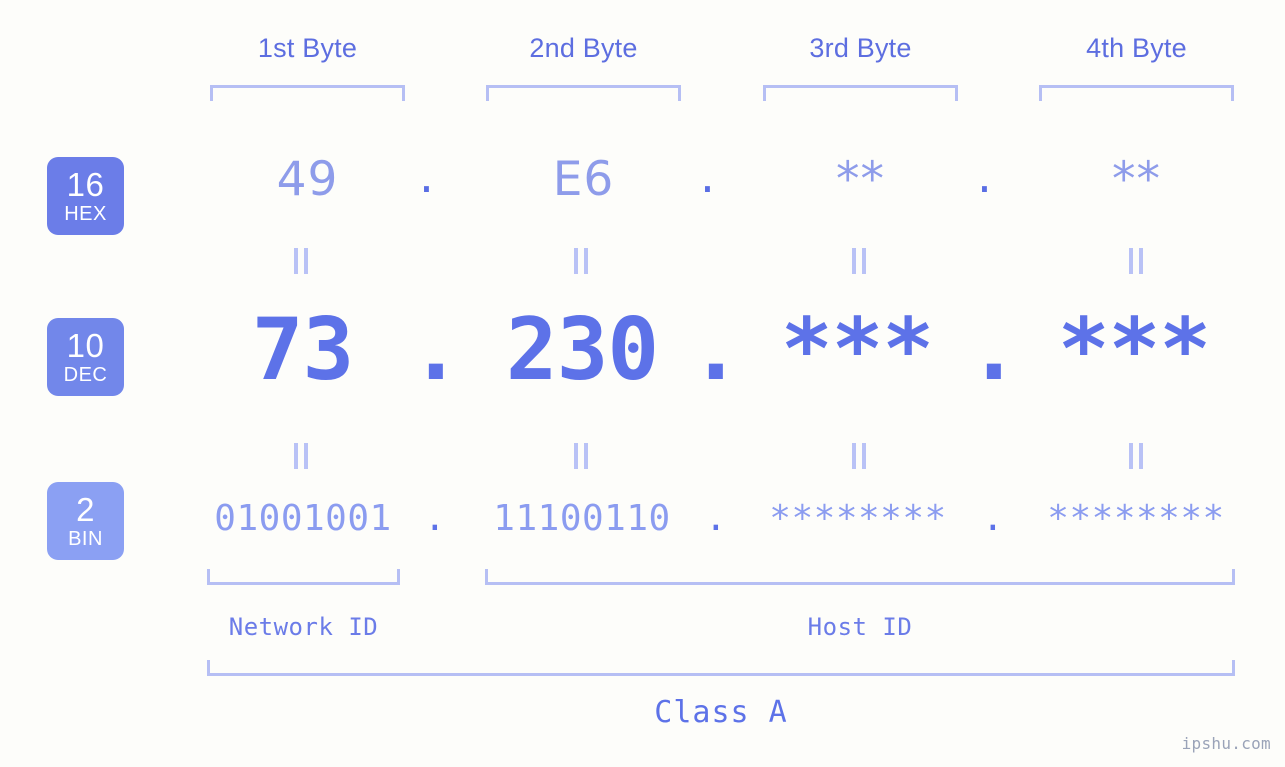  Describe the element at coordinates (1136, 518) in the screenshot. I see `bin-byte-4: ********` at that location.